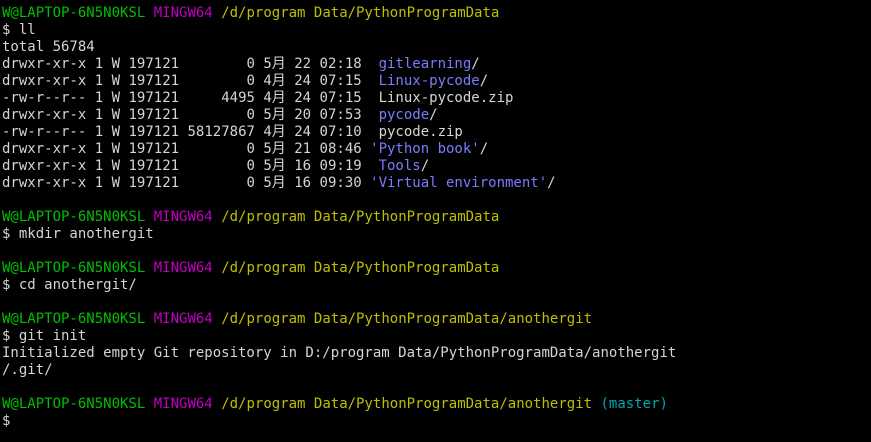  I want to click on file-name: Linux-pycode.zip, so click(446, 98).